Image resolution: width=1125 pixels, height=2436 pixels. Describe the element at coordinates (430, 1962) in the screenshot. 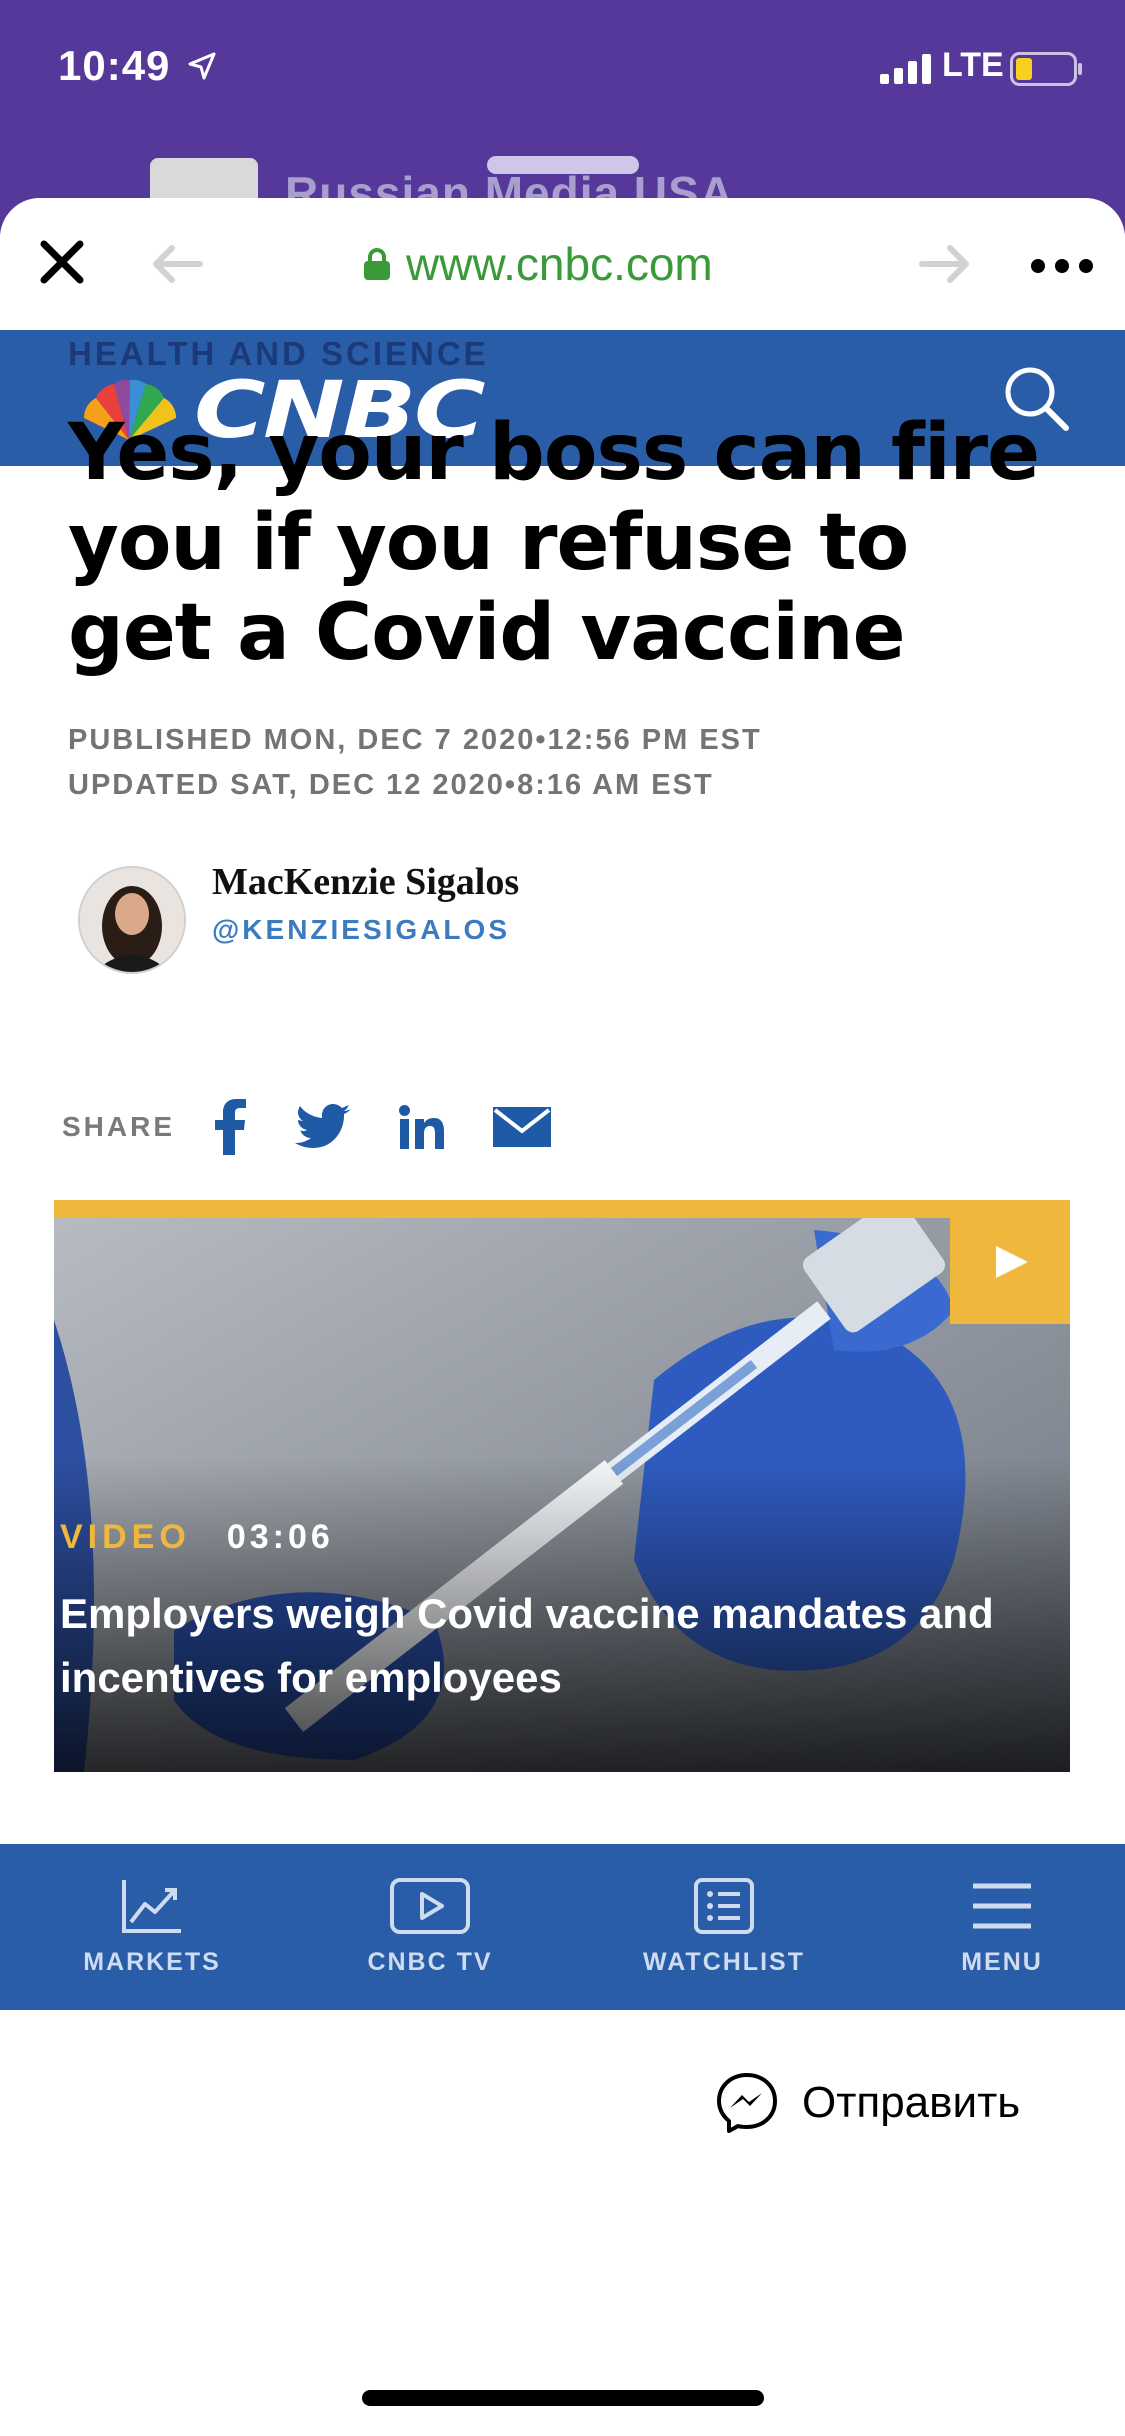

I see `nav-cnbc-tv-label: CNBC TV` at that location.